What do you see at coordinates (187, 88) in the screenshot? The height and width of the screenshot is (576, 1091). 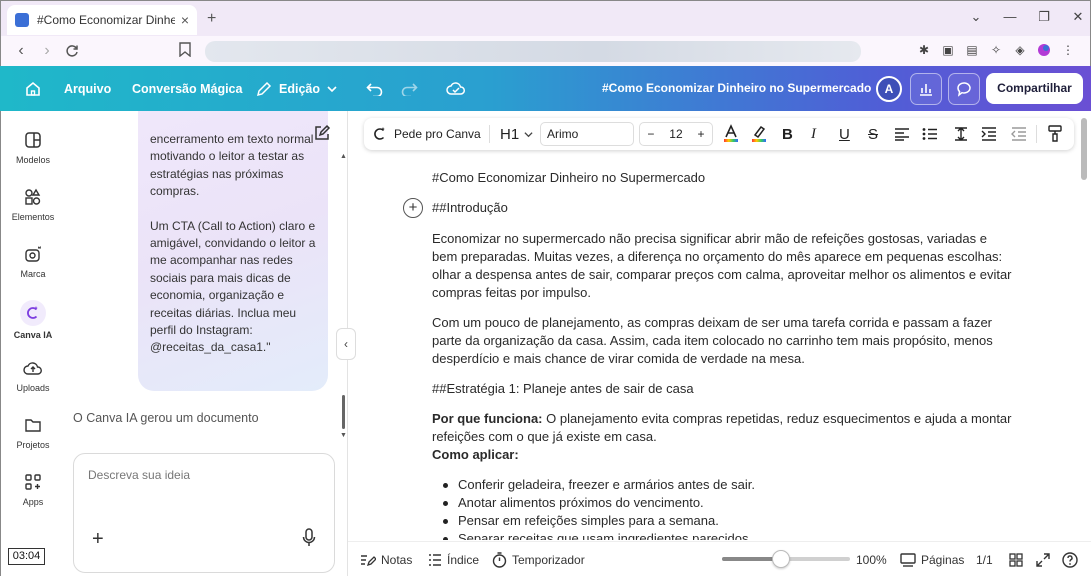 I see `menu-magic-switch: Conversão Mágica` at bounding box center [187, 88].